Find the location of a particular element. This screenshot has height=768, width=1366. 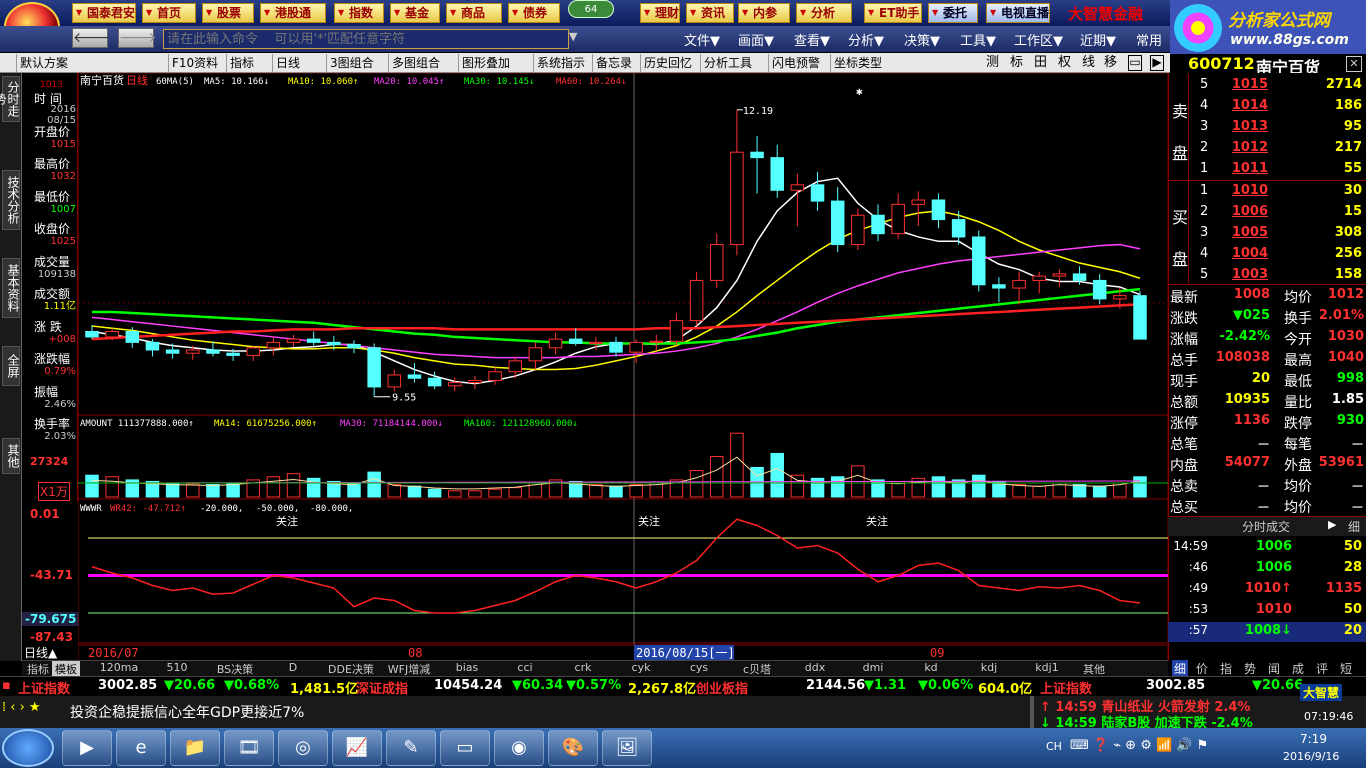

menu-7: 近期▼ is located at coordinates (1098, 39).